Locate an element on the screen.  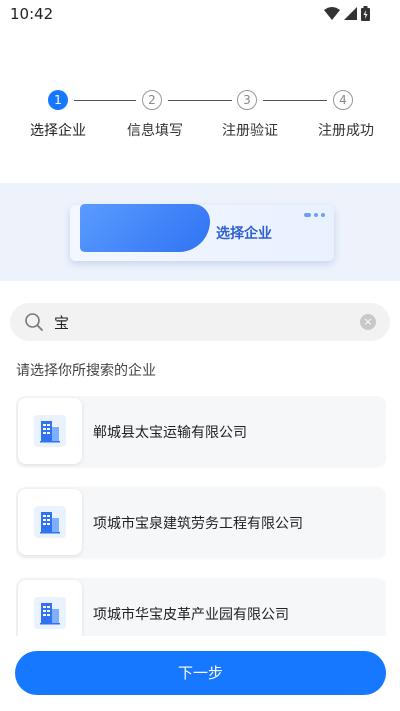
select-company-banner: 选择企业 is located at coordinates (200, 232).